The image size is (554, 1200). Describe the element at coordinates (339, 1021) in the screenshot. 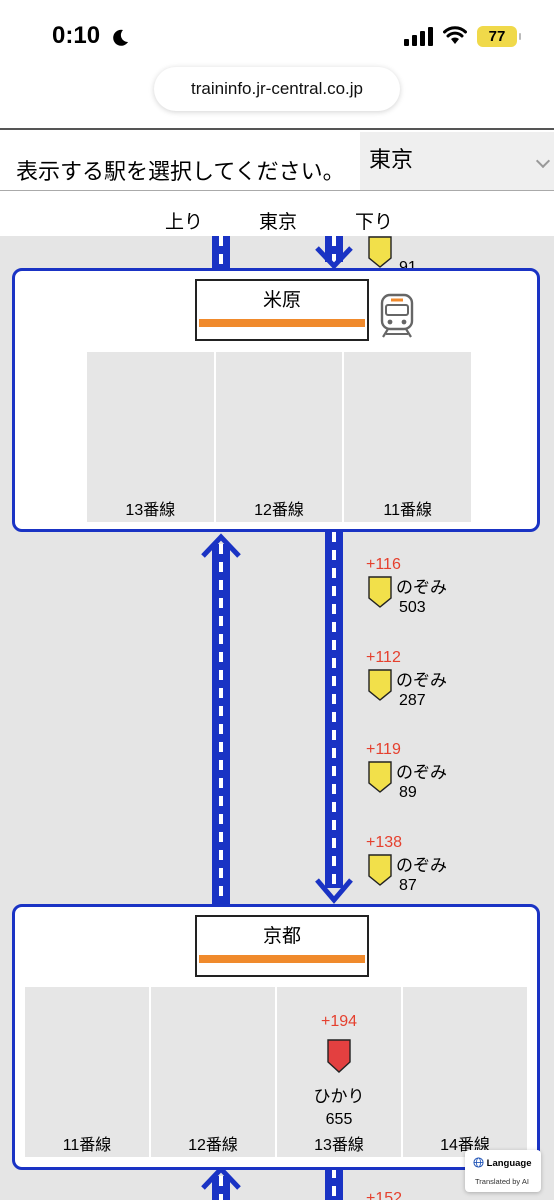

I see `delay-minutes: +194` at that location.